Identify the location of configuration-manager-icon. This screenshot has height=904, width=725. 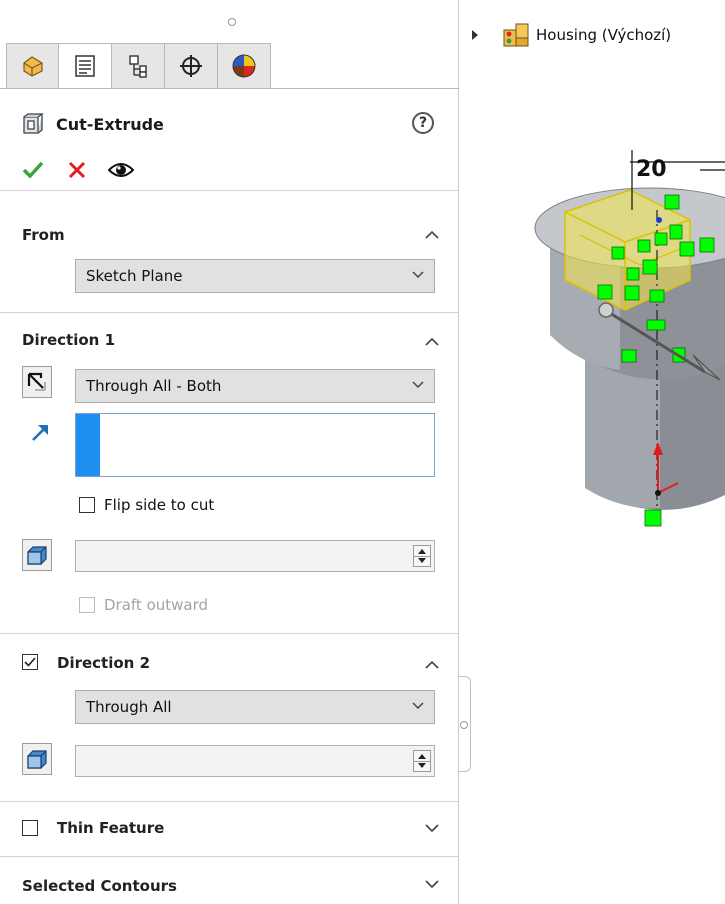
(138, 66).